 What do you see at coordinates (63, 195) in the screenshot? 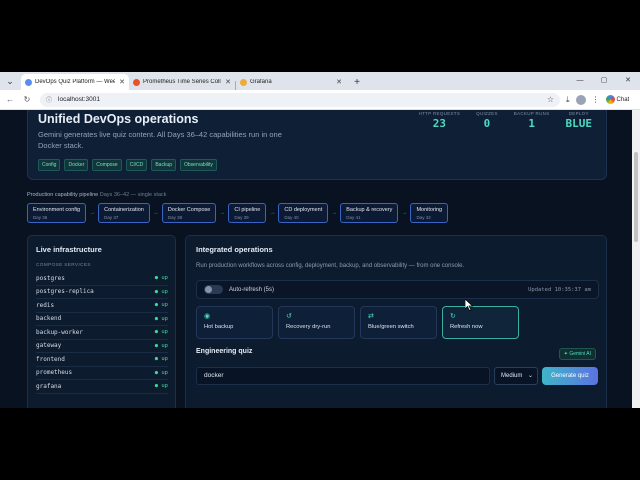
I see `pipeline-title-text: Production capability pipeline` at bounding box center [63, 195].